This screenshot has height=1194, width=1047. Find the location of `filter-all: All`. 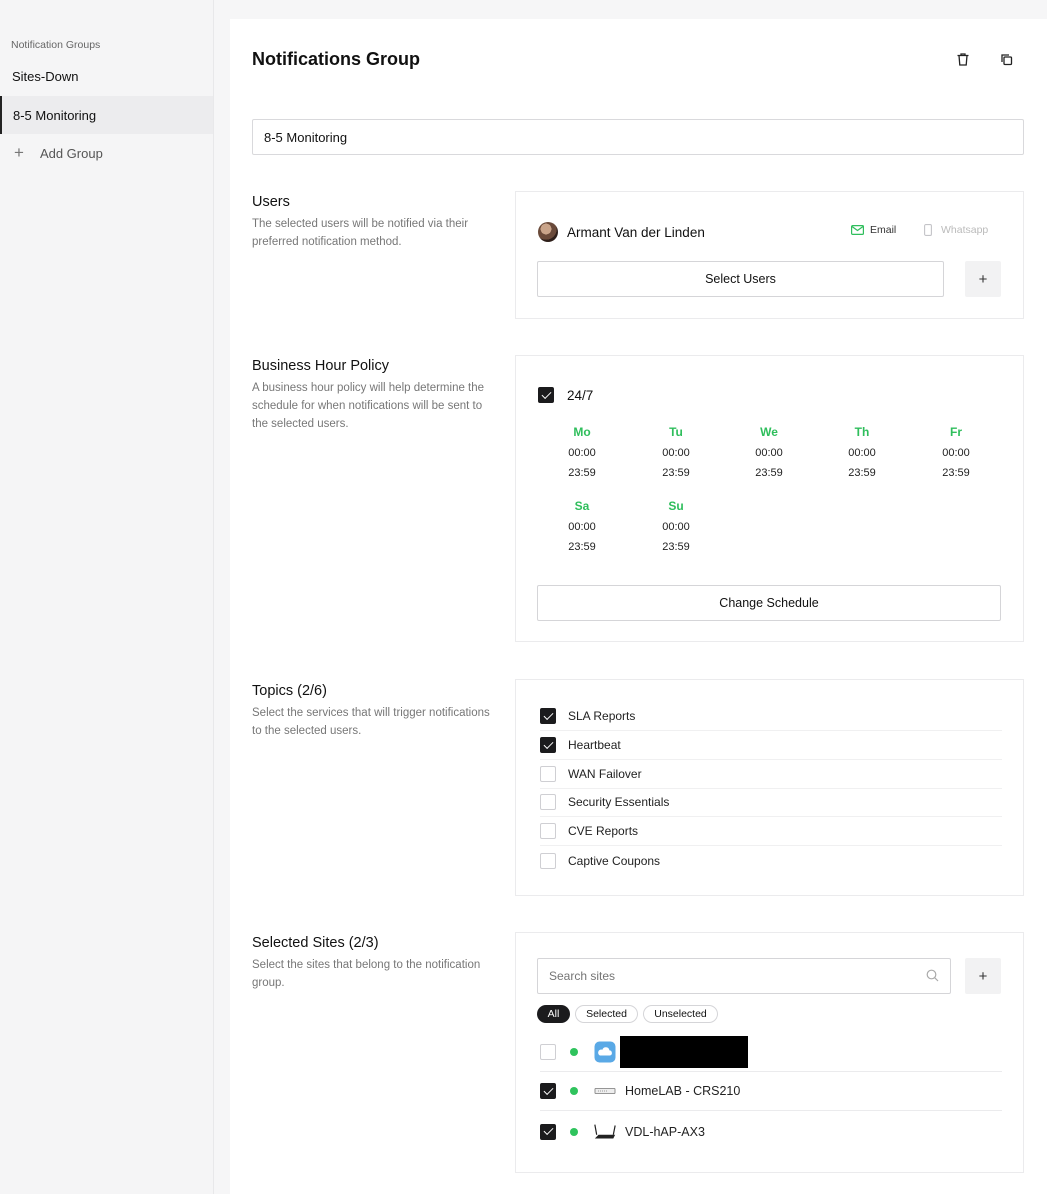

filter-all: All is located at coordinates (553, 1014).